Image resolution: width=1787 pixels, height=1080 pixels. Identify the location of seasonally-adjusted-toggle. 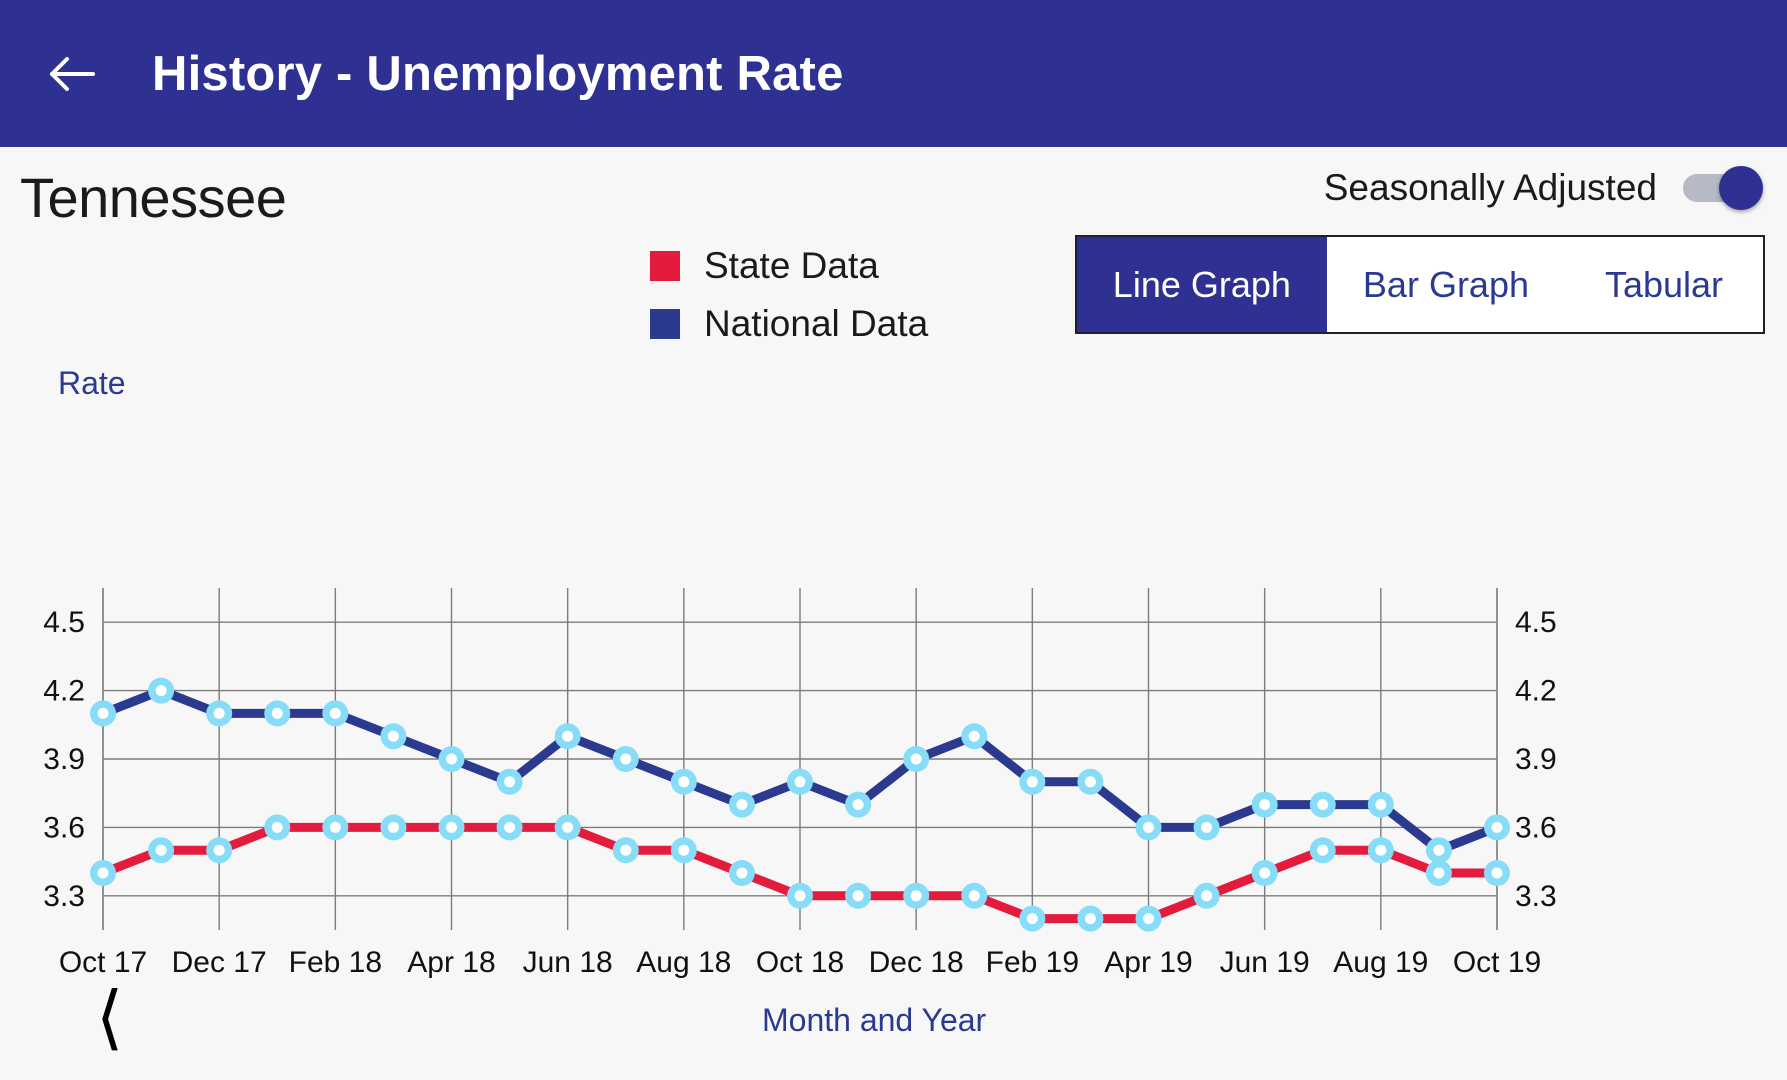
(1723, 188).